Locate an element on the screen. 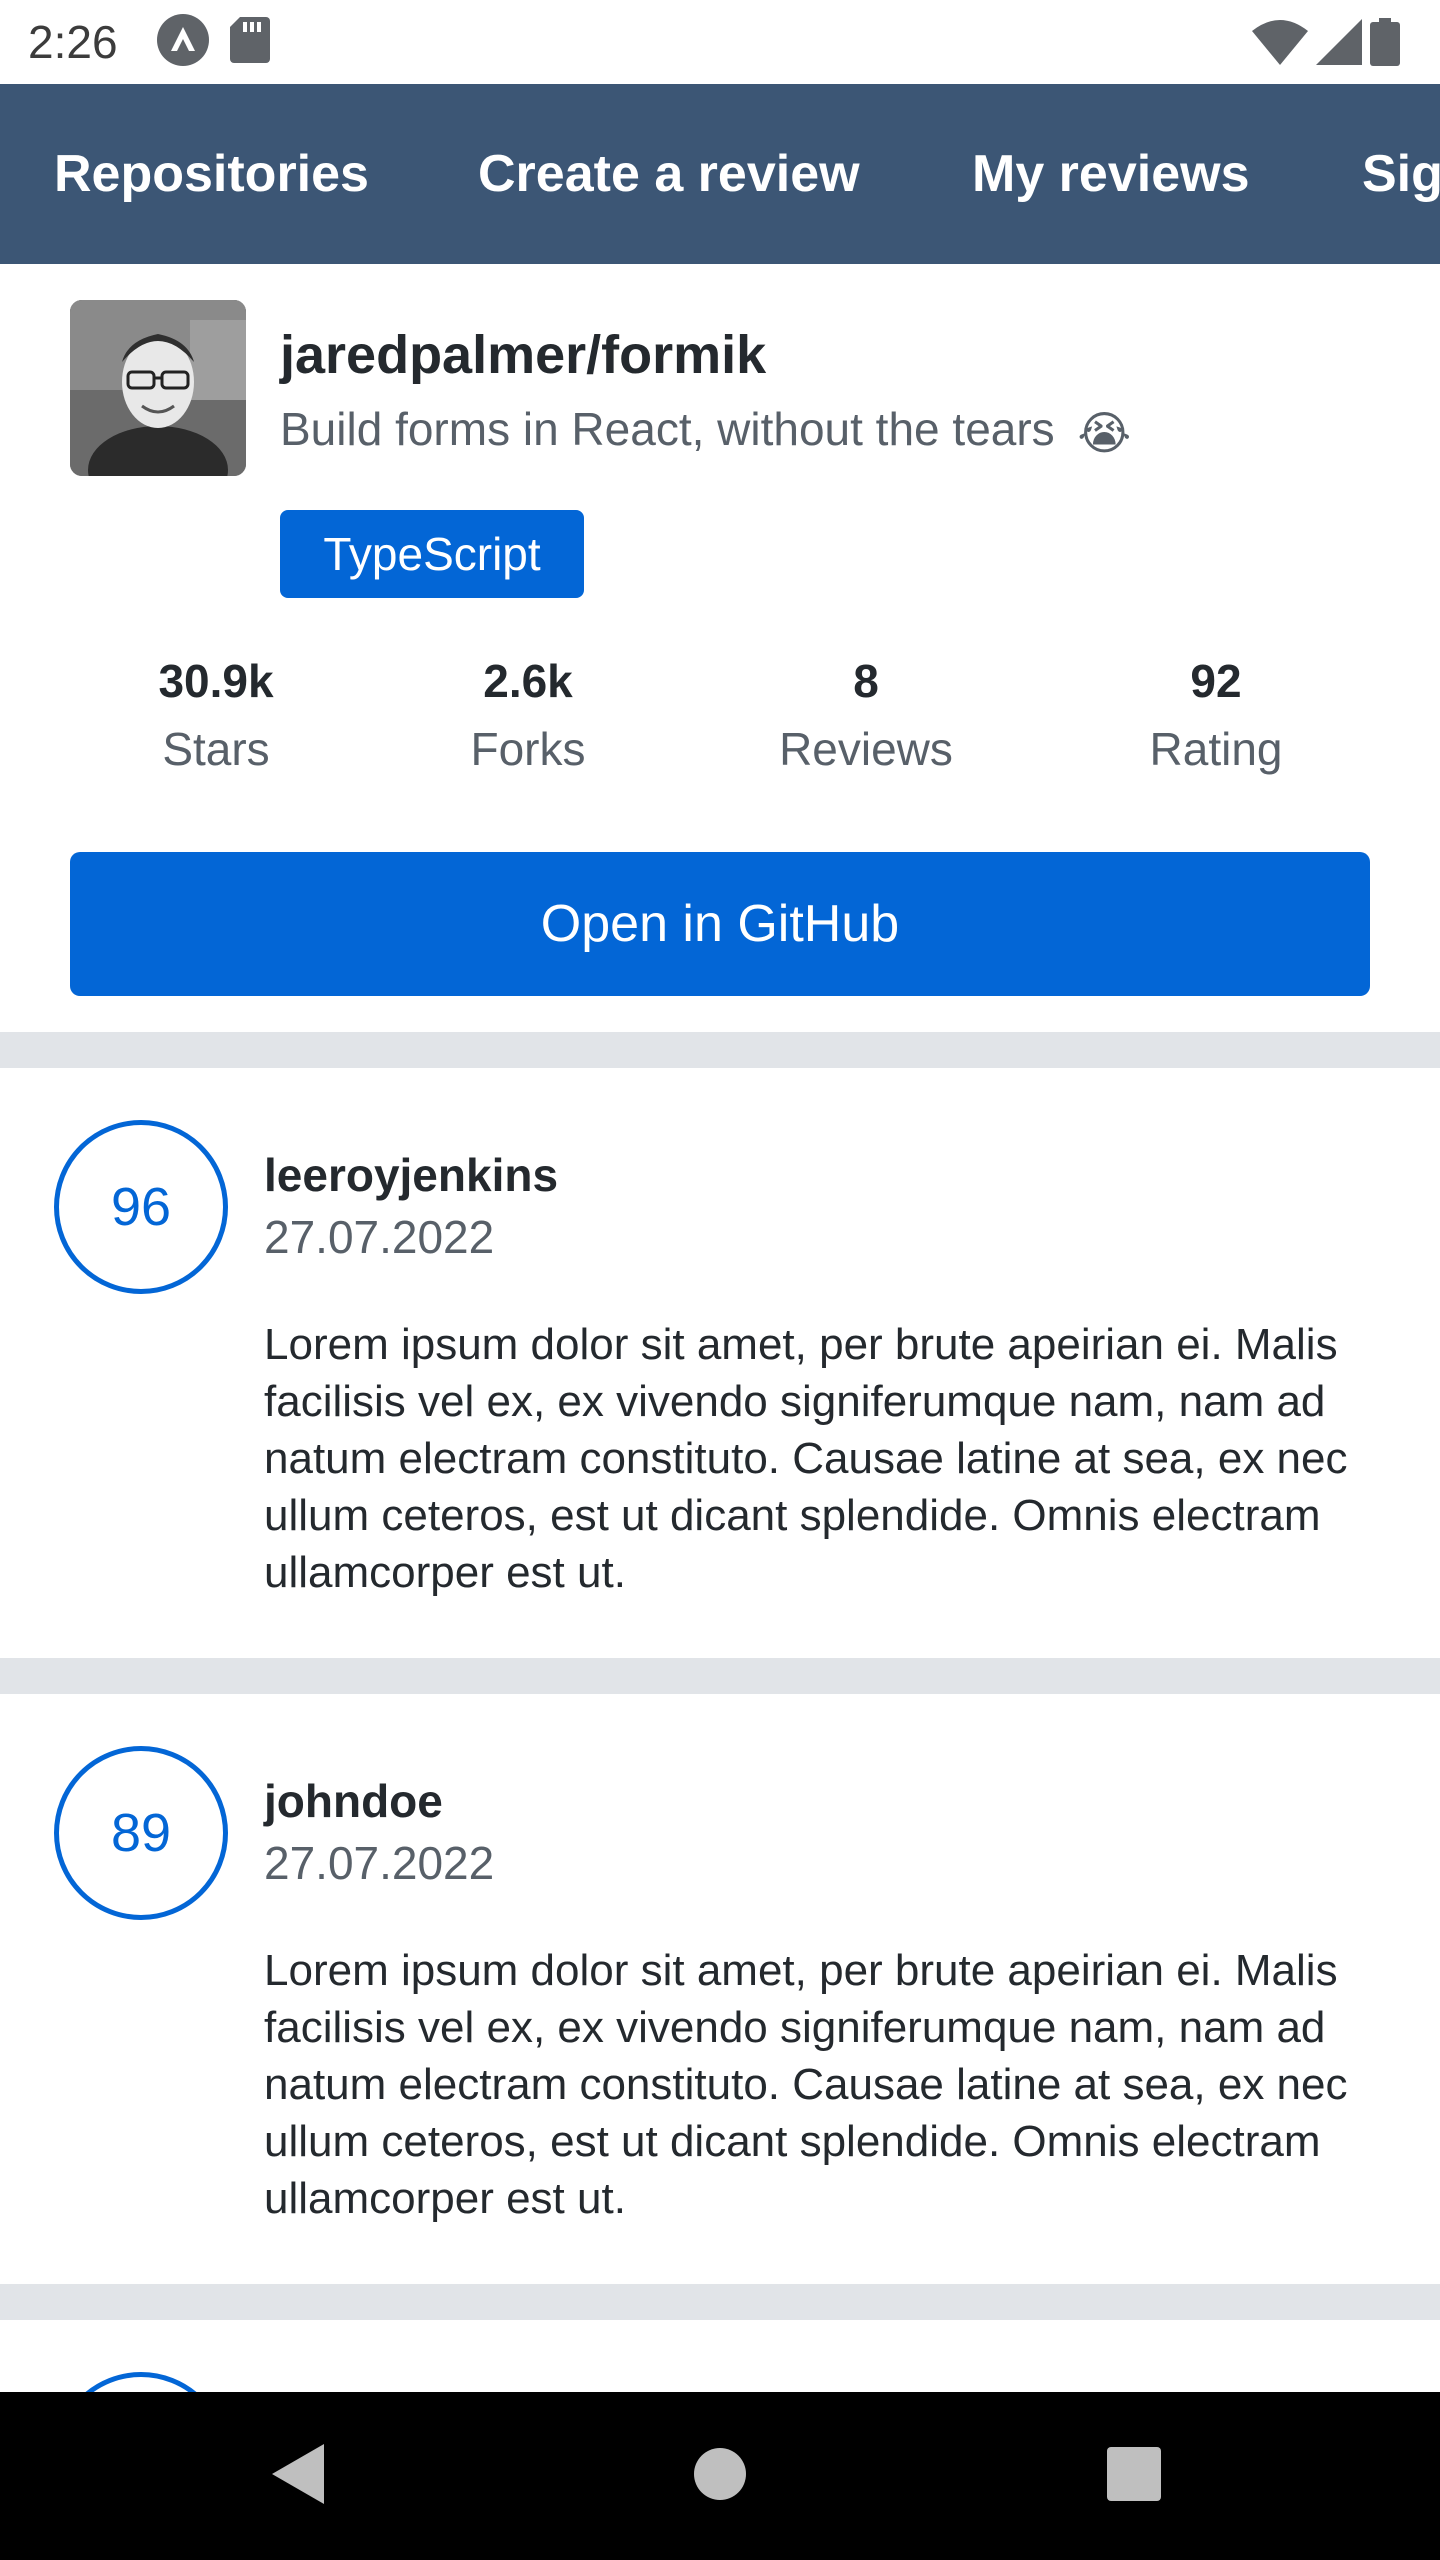 Image resolution: width=1440 pixels, height=2560 pixels. tab-my-reviews: My reviews is located at coordinates (1111, 174).